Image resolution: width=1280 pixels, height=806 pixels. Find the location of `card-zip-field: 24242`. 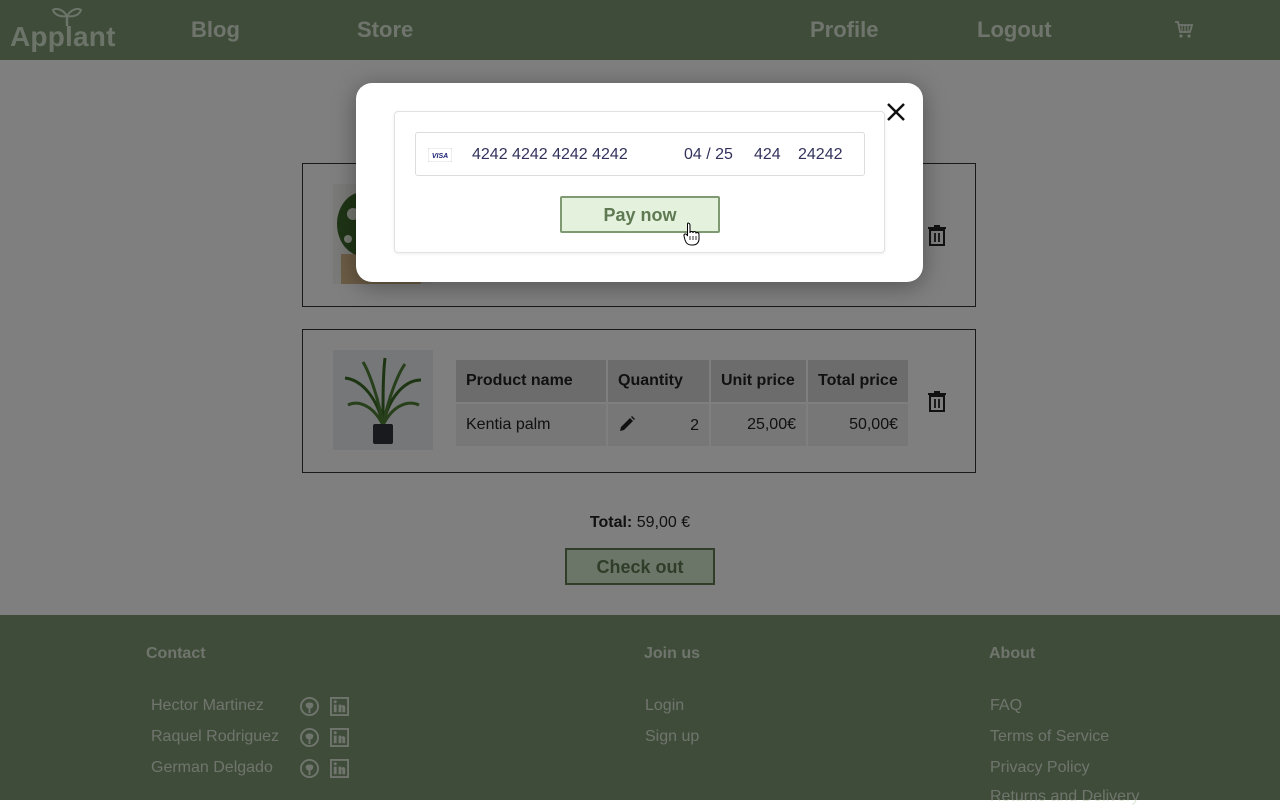

card-zip-field: 24242 is located at coordinates (820, 155).